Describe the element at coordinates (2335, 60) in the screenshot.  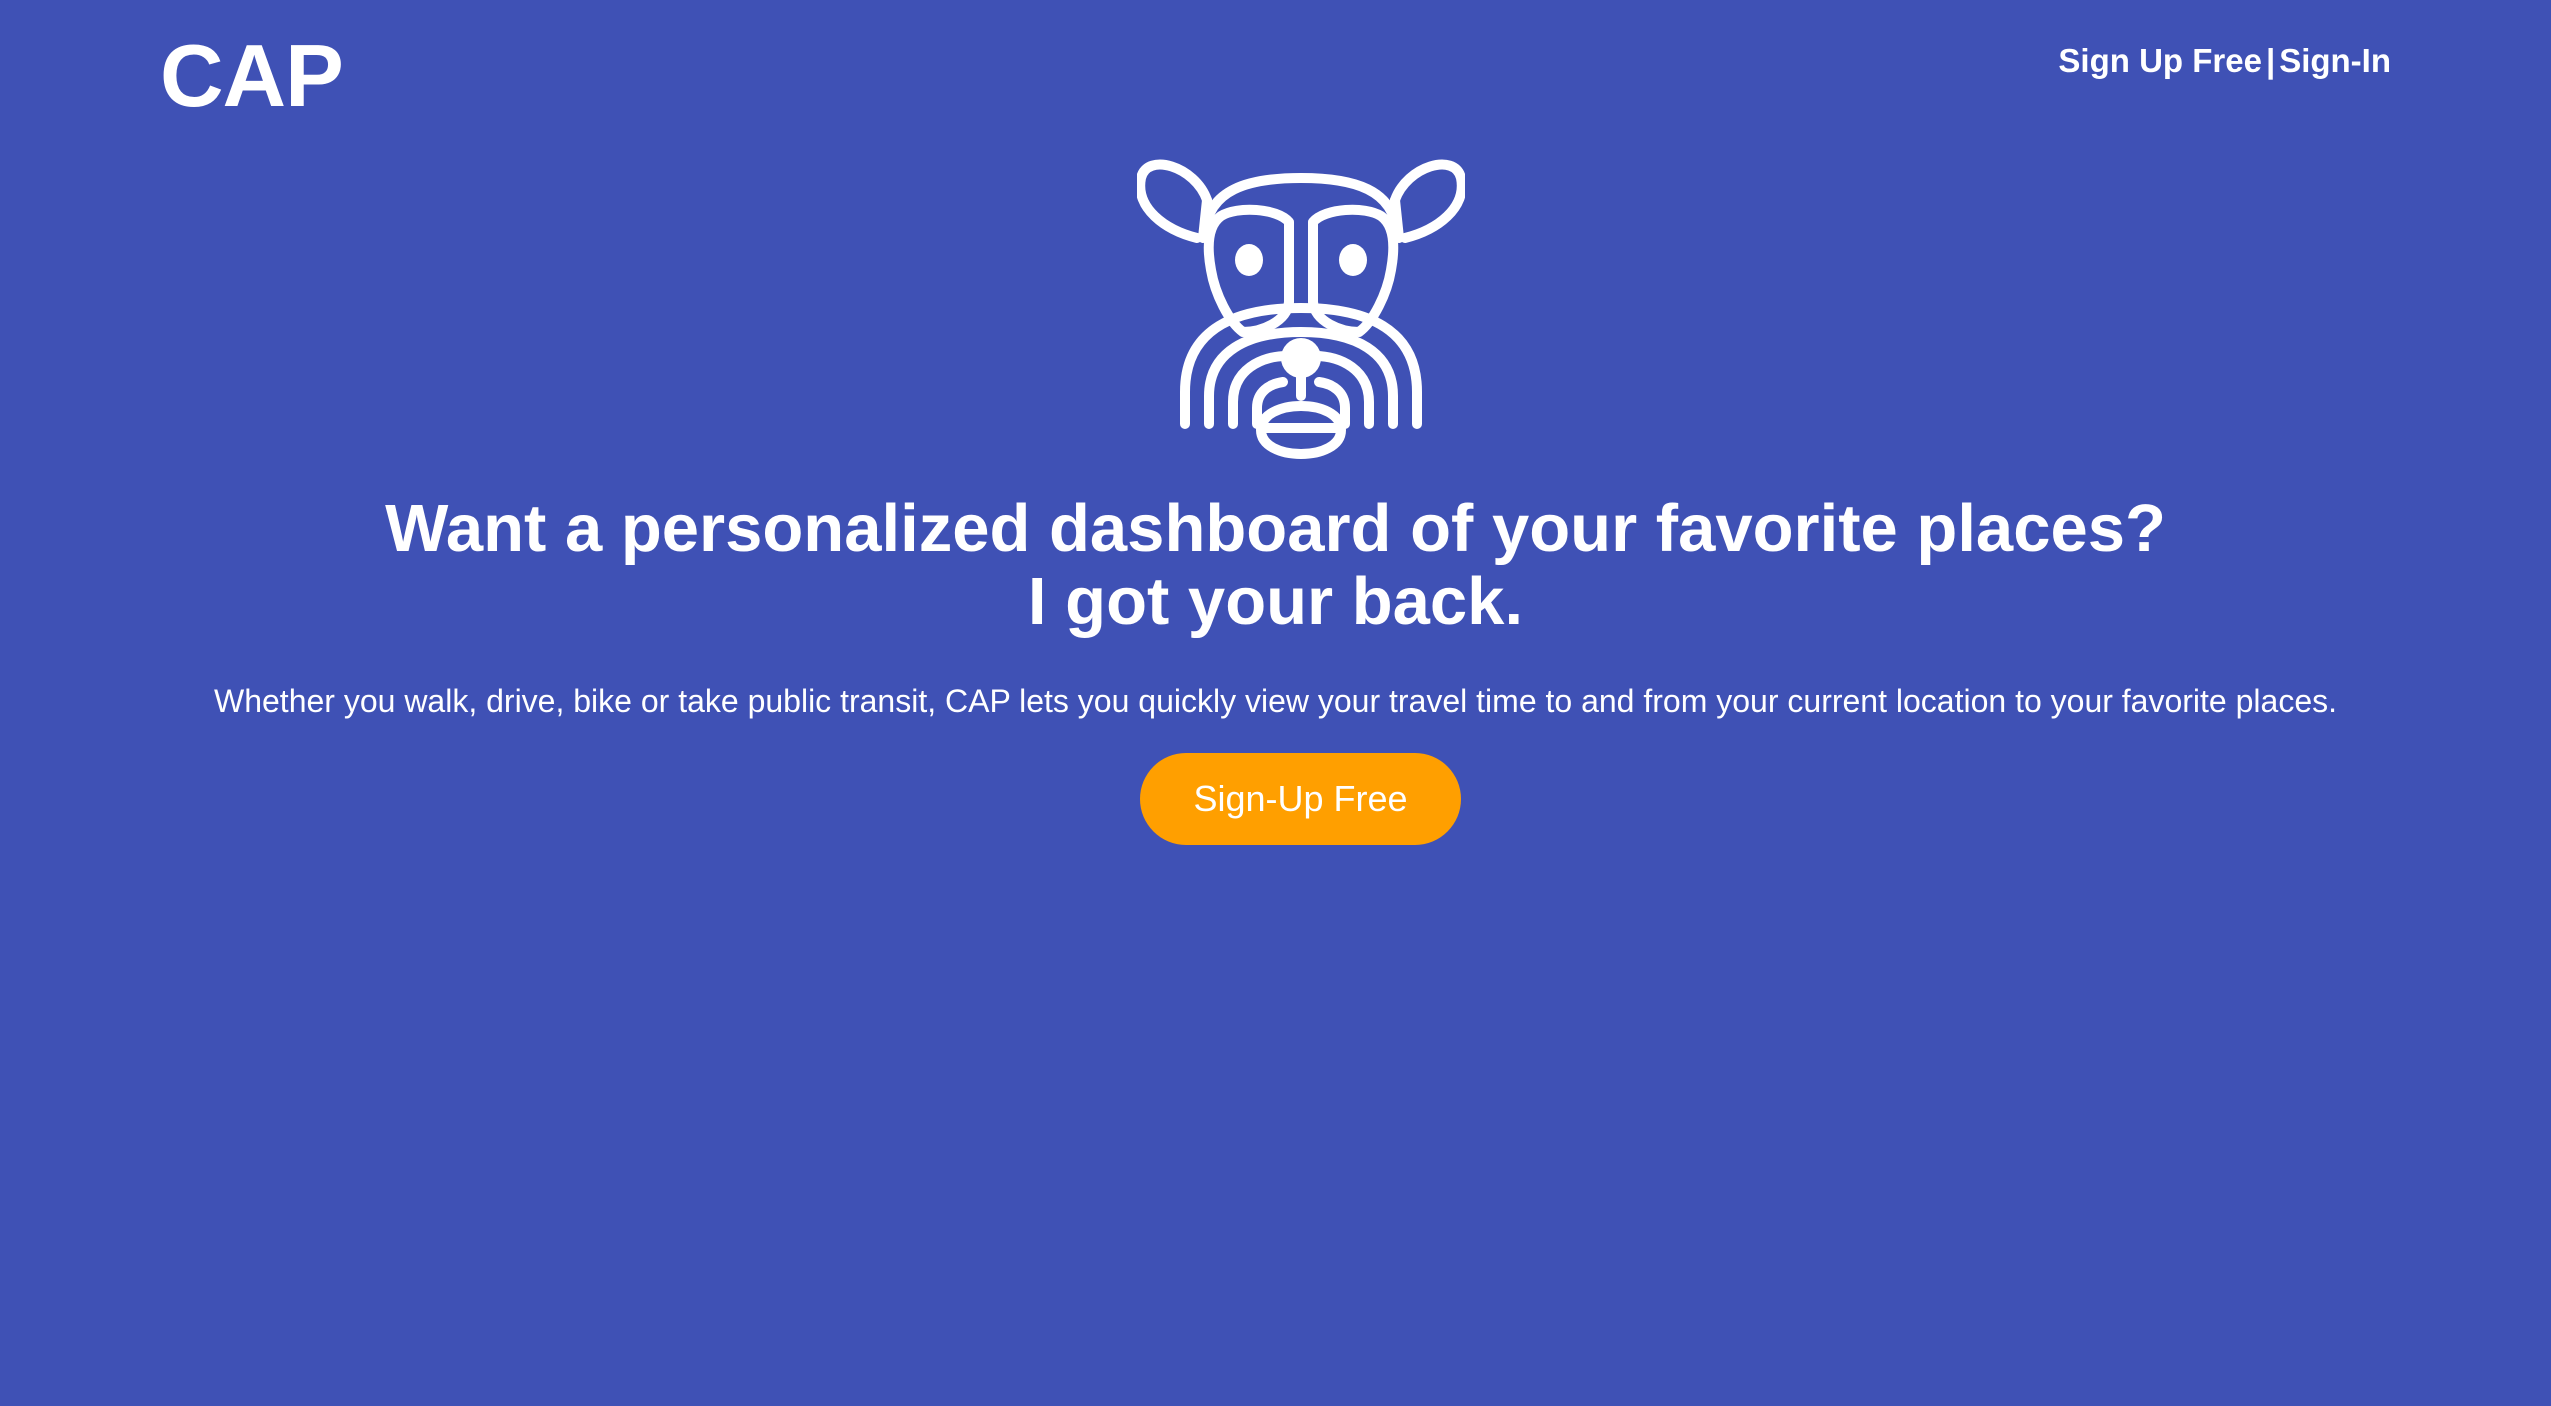
I see `sign-in-link: Sign-In` at that location.